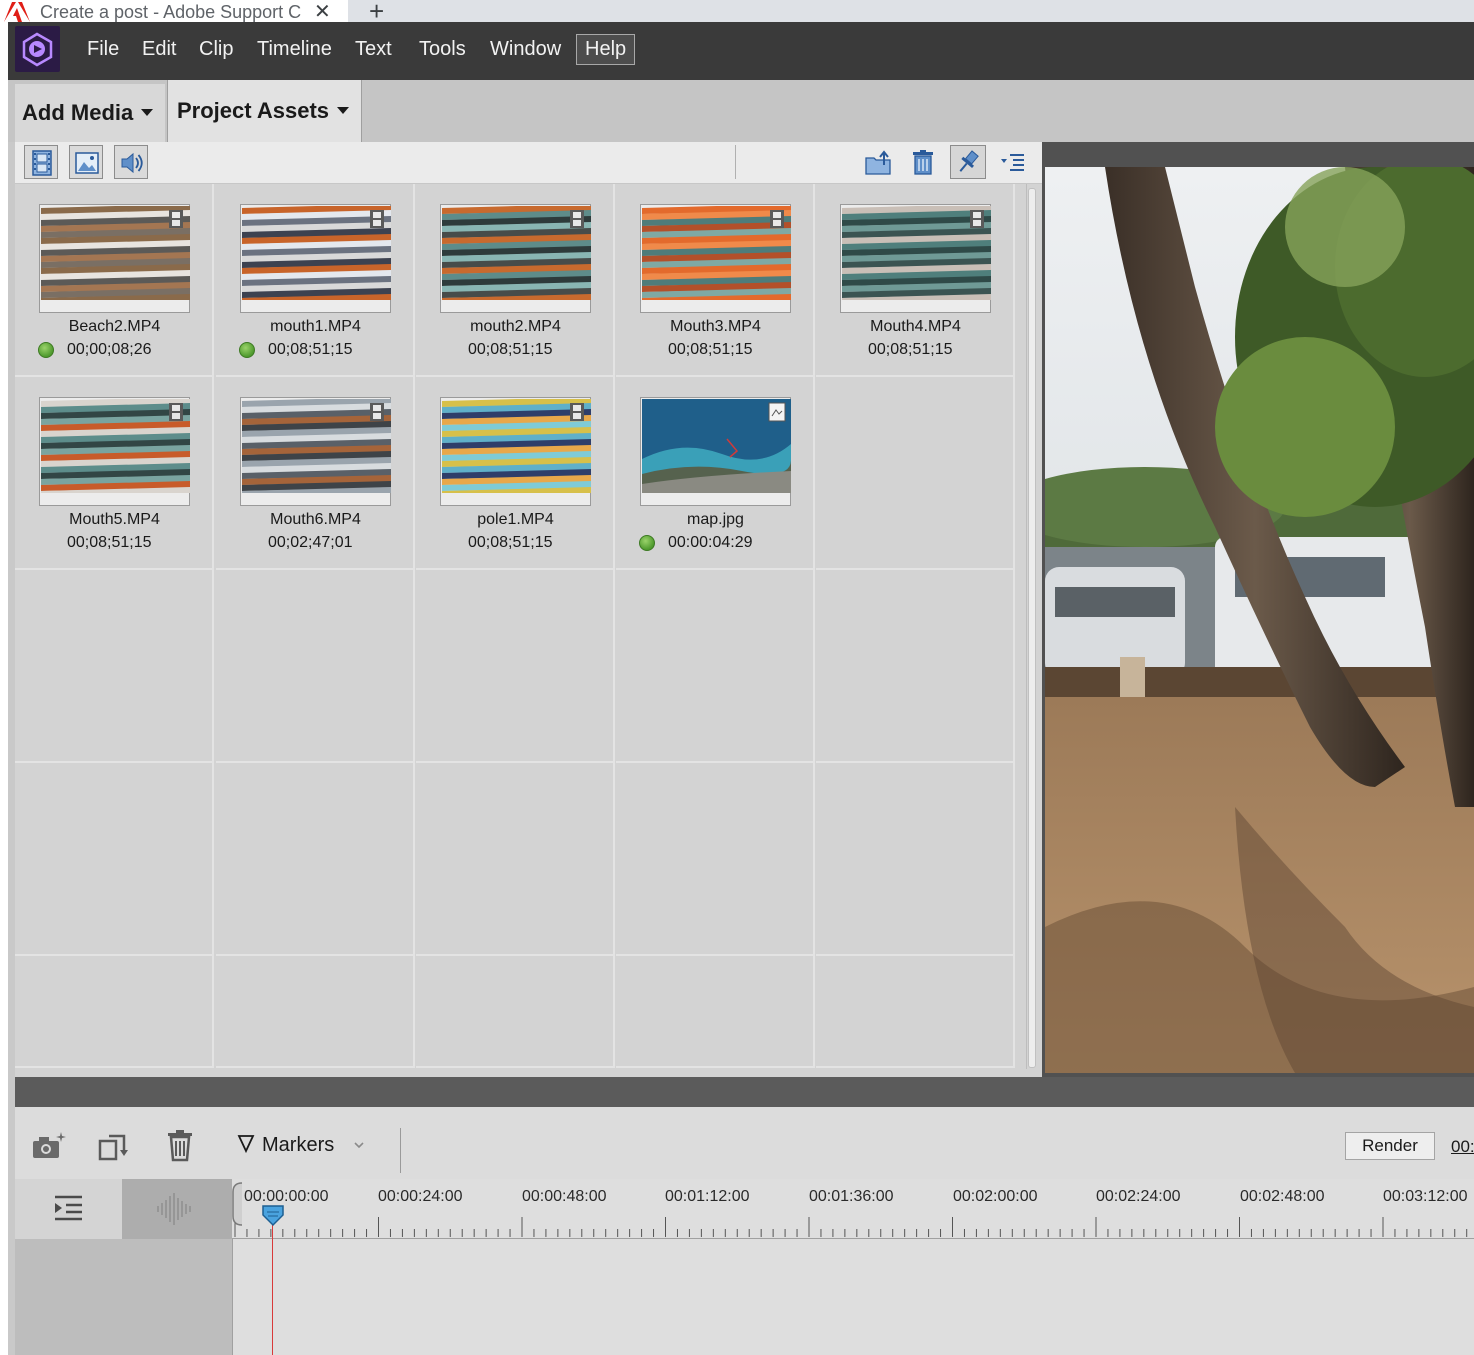 This screenshot has height=1355, width=1474. I want to click on asset-name: Mouth6.MP4, so click(315, 519).